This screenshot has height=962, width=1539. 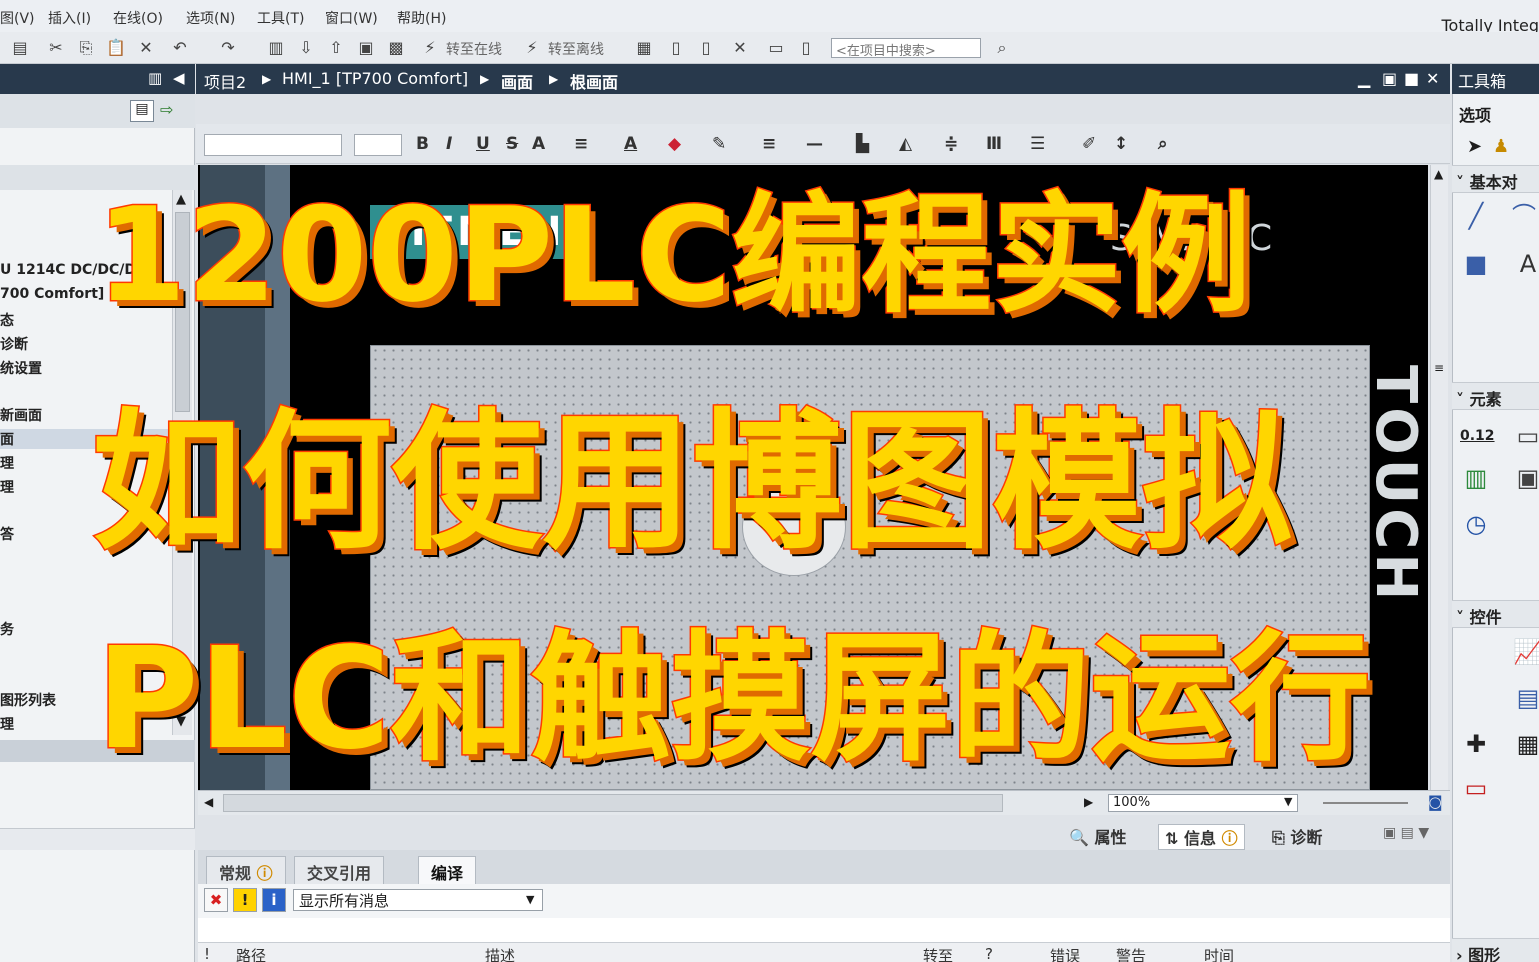 What do you see at coordinates (339, 870) in the screenshot?
I see `tab-cross-reference: 交叉引用` at bounding box center [339, 870].